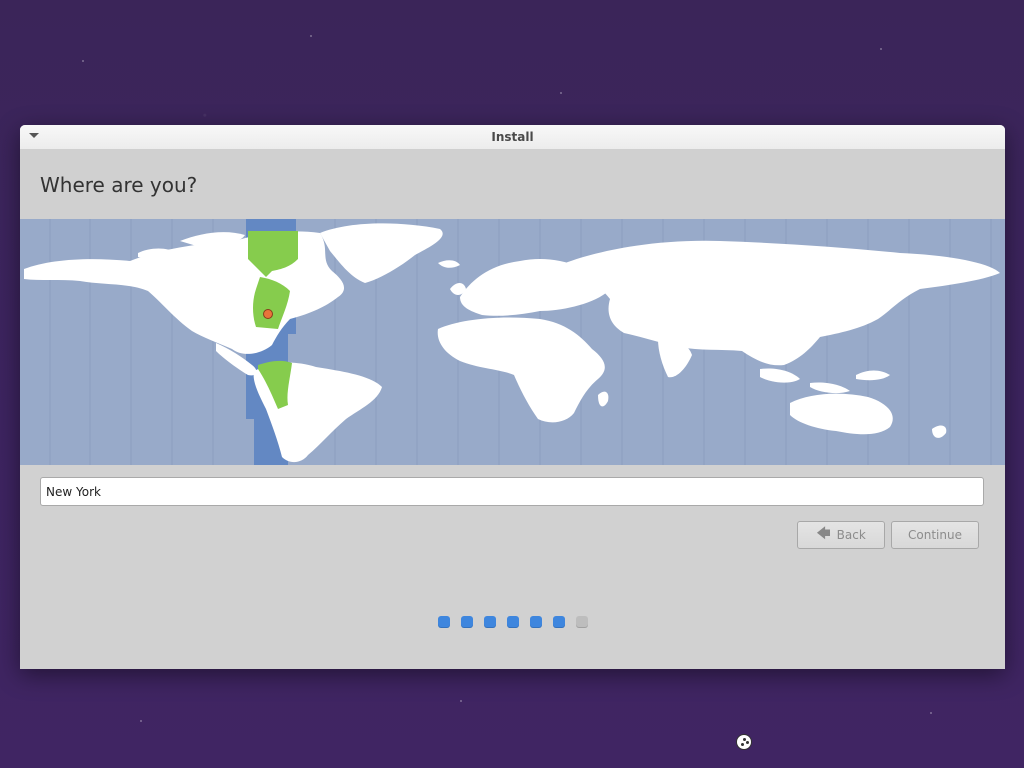 The image size is (1024, 768). I want to click on location-row, so click(512, 485).